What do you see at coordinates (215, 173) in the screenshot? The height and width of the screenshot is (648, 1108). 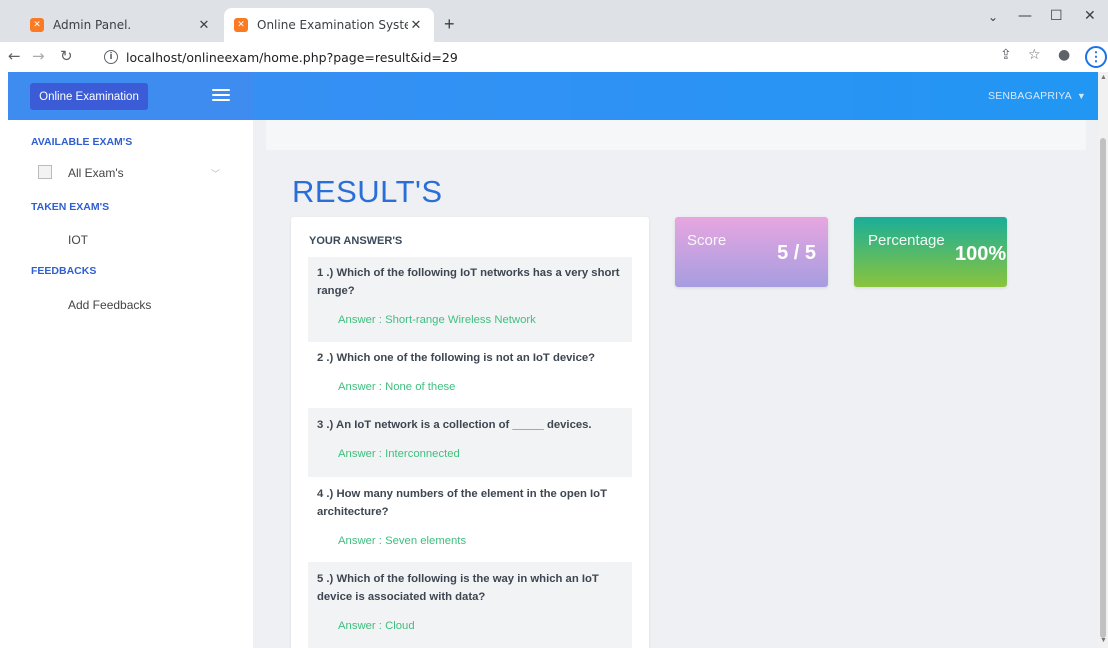 I see `chevron-down-icon: ﹀` at bounding box center [215, 173].